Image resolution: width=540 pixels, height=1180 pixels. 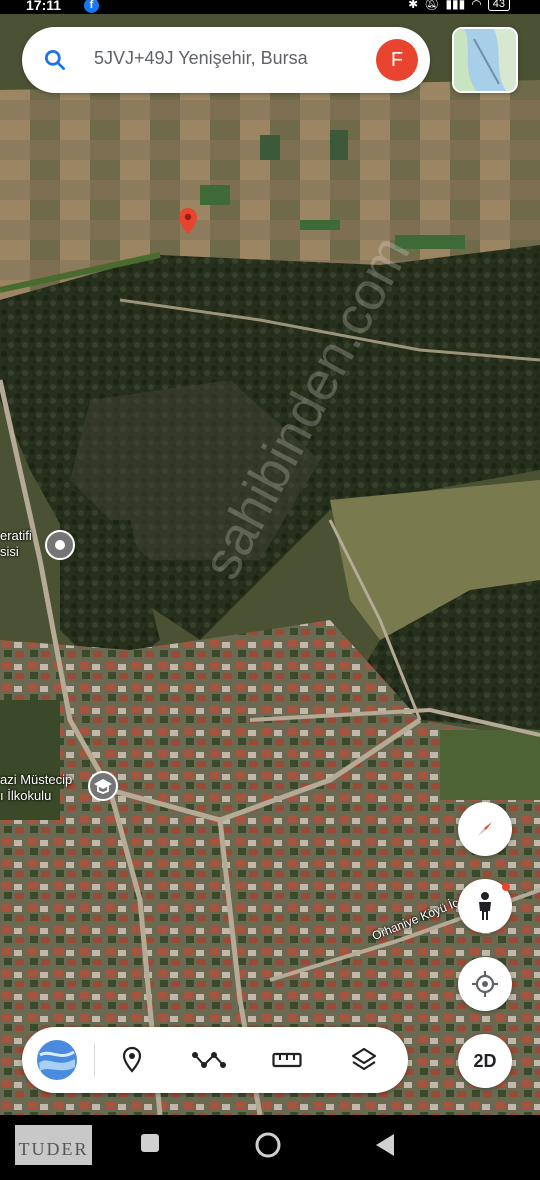 I want to click on poi-label-2: azi Müstecip ı İlkokulu, so click(x=36, y=788).